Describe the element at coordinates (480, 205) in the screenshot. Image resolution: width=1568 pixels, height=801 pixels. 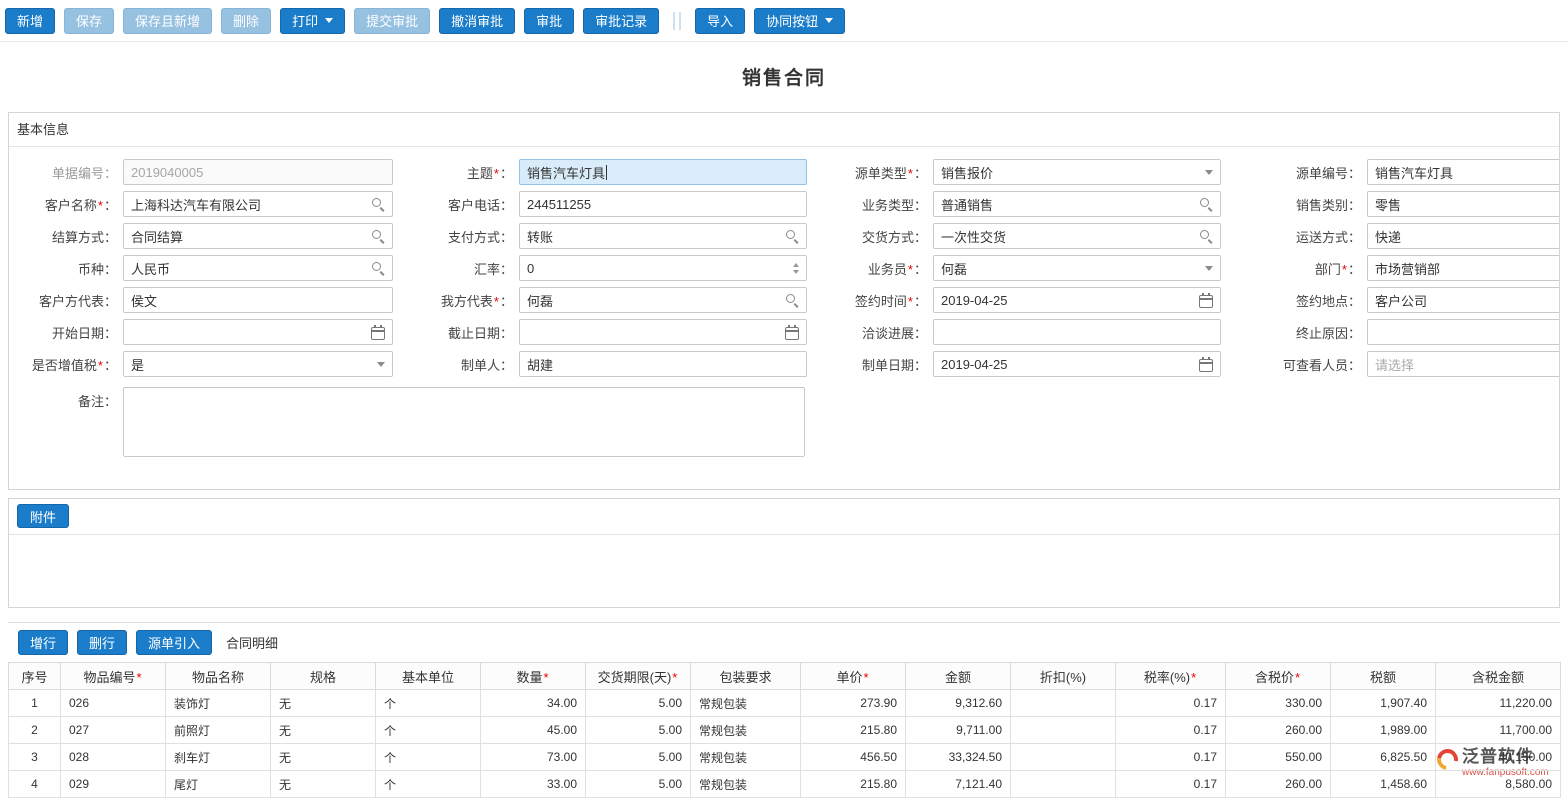
I see `customer-phone-label: 客户电话：` at that location.